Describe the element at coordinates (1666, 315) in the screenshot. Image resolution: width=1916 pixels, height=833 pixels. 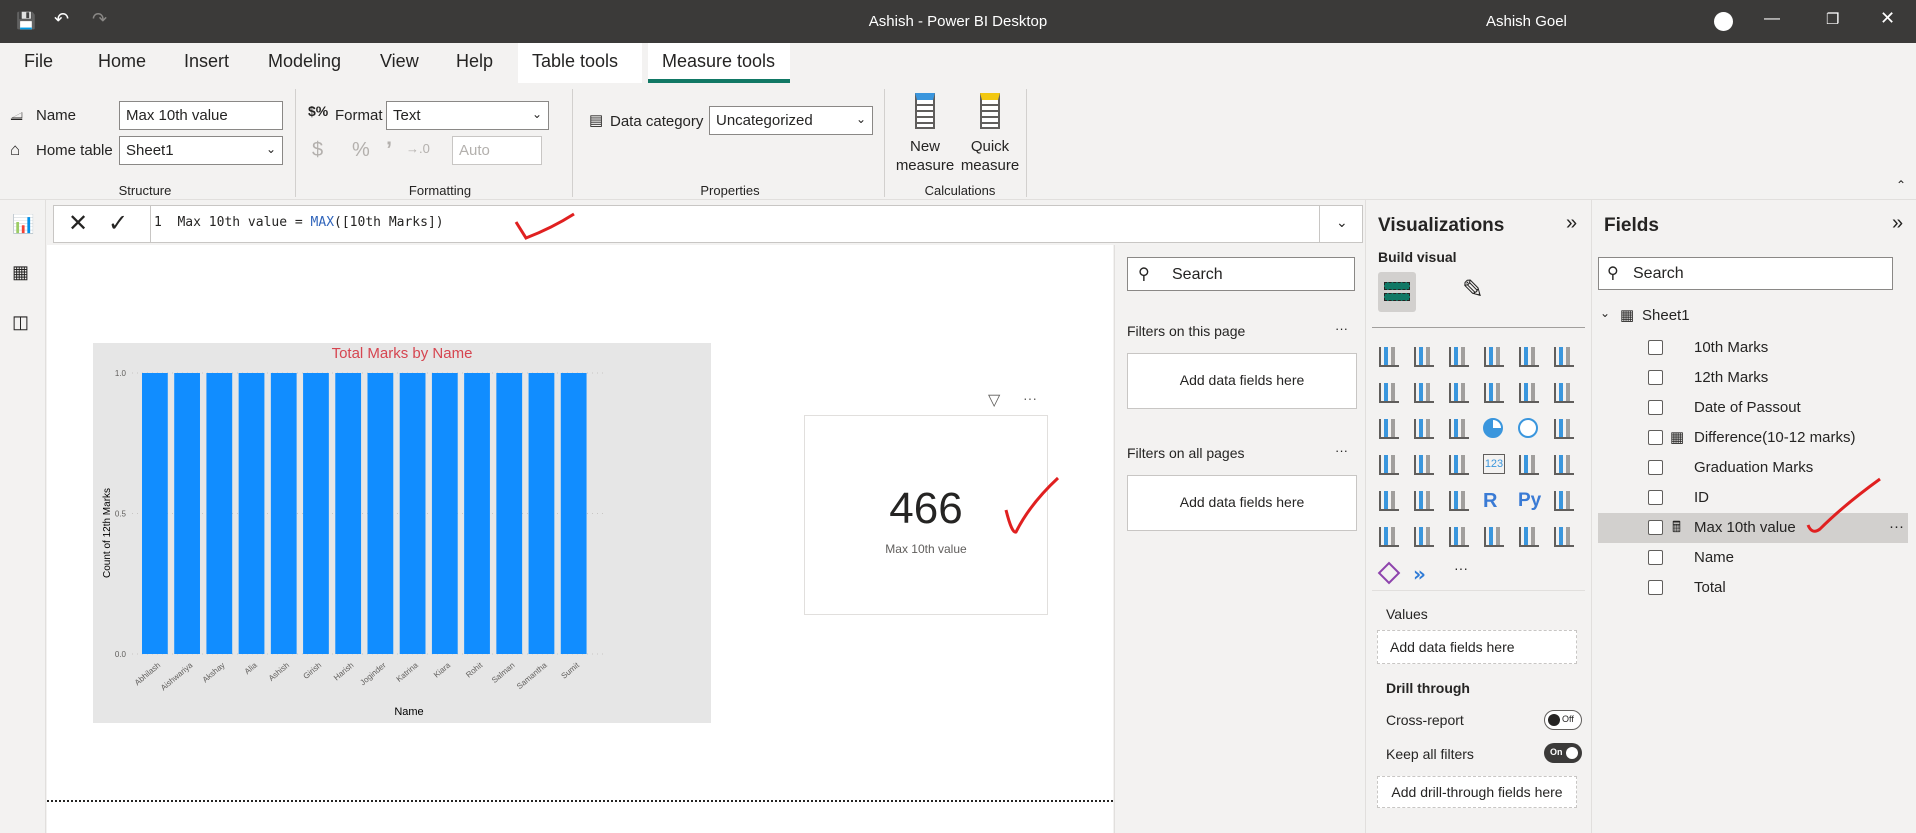
I see `table-name: Sheet1` at that location.